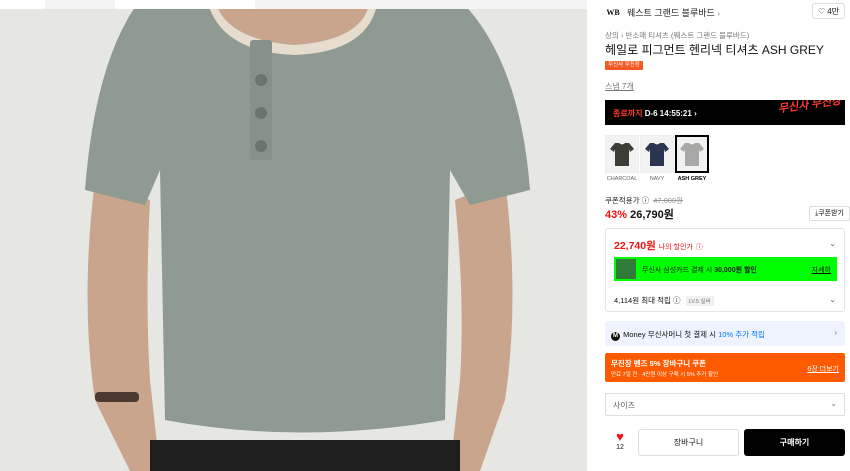 Image resolution: width=850 pixels, height=471 pixels. I want to click on buy-now-button: 구매하기, so click(794, 442).